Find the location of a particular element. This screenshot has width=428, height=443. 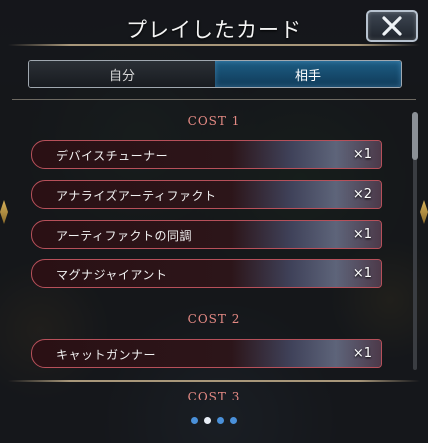

footer-divider is located at coordinates (214, 381).